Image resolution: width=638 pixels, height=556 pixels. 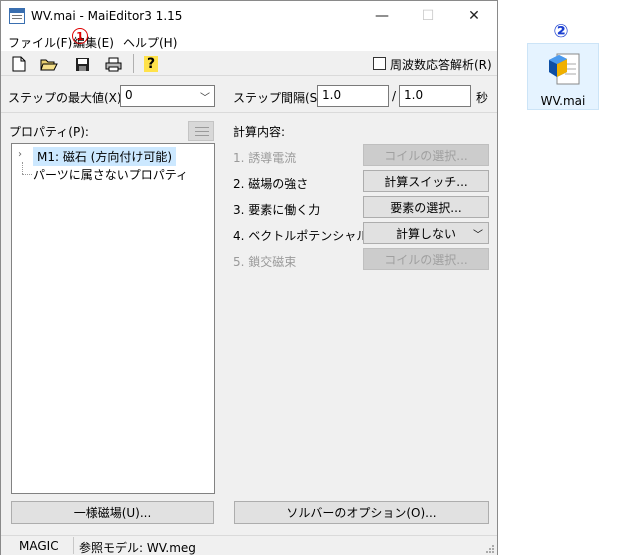 I want to click on print-button, so click(x=113, y=64).